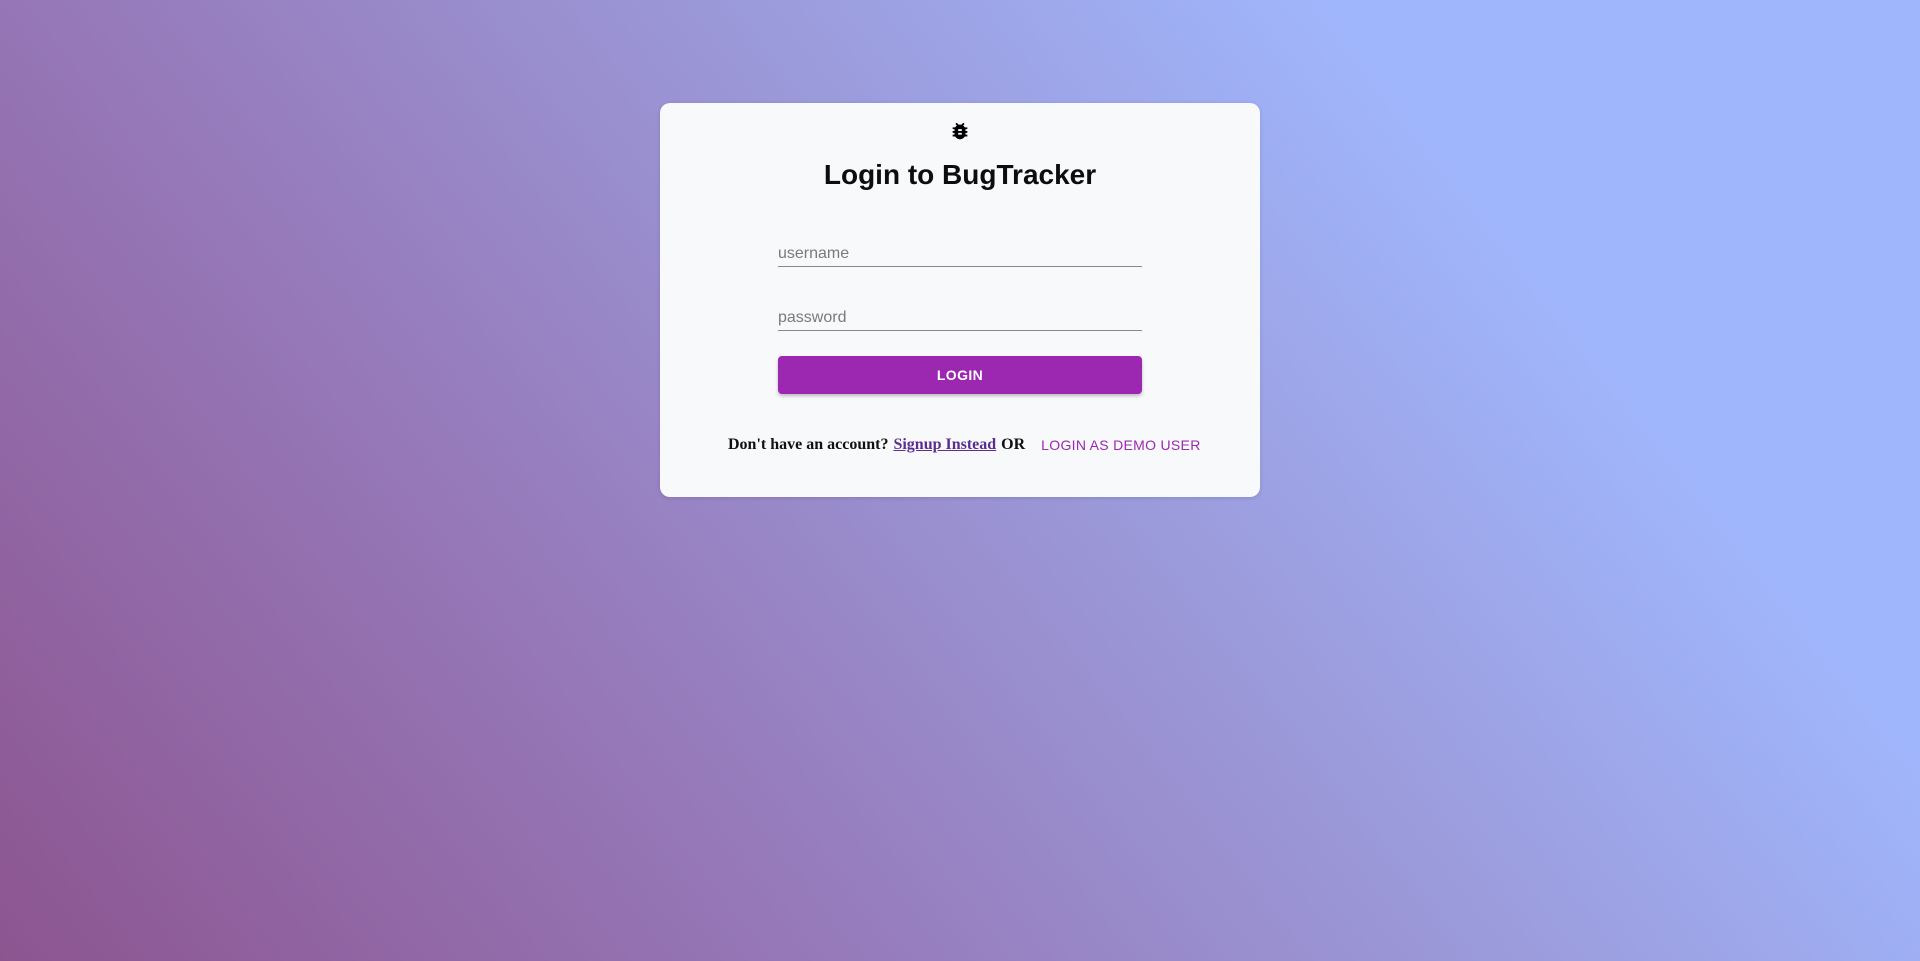 The width and height of the screenshot is (1920, 961). I want to click on signup-prompt: Don't have an account?, so click(808, 444).